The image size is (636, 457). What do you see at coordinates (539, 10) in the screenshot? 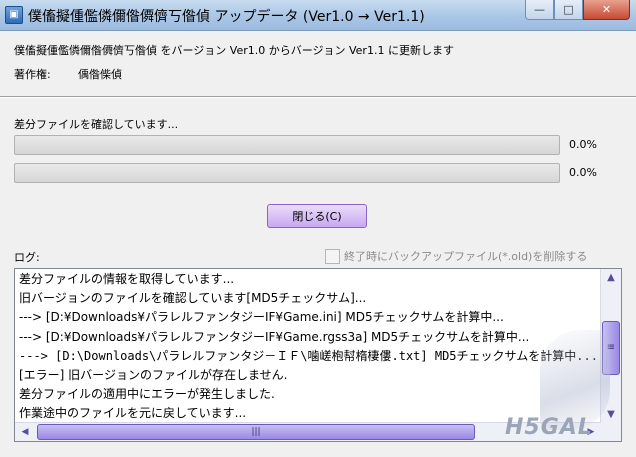
I see `minimize-button: —` at bounding box center [539, 10].